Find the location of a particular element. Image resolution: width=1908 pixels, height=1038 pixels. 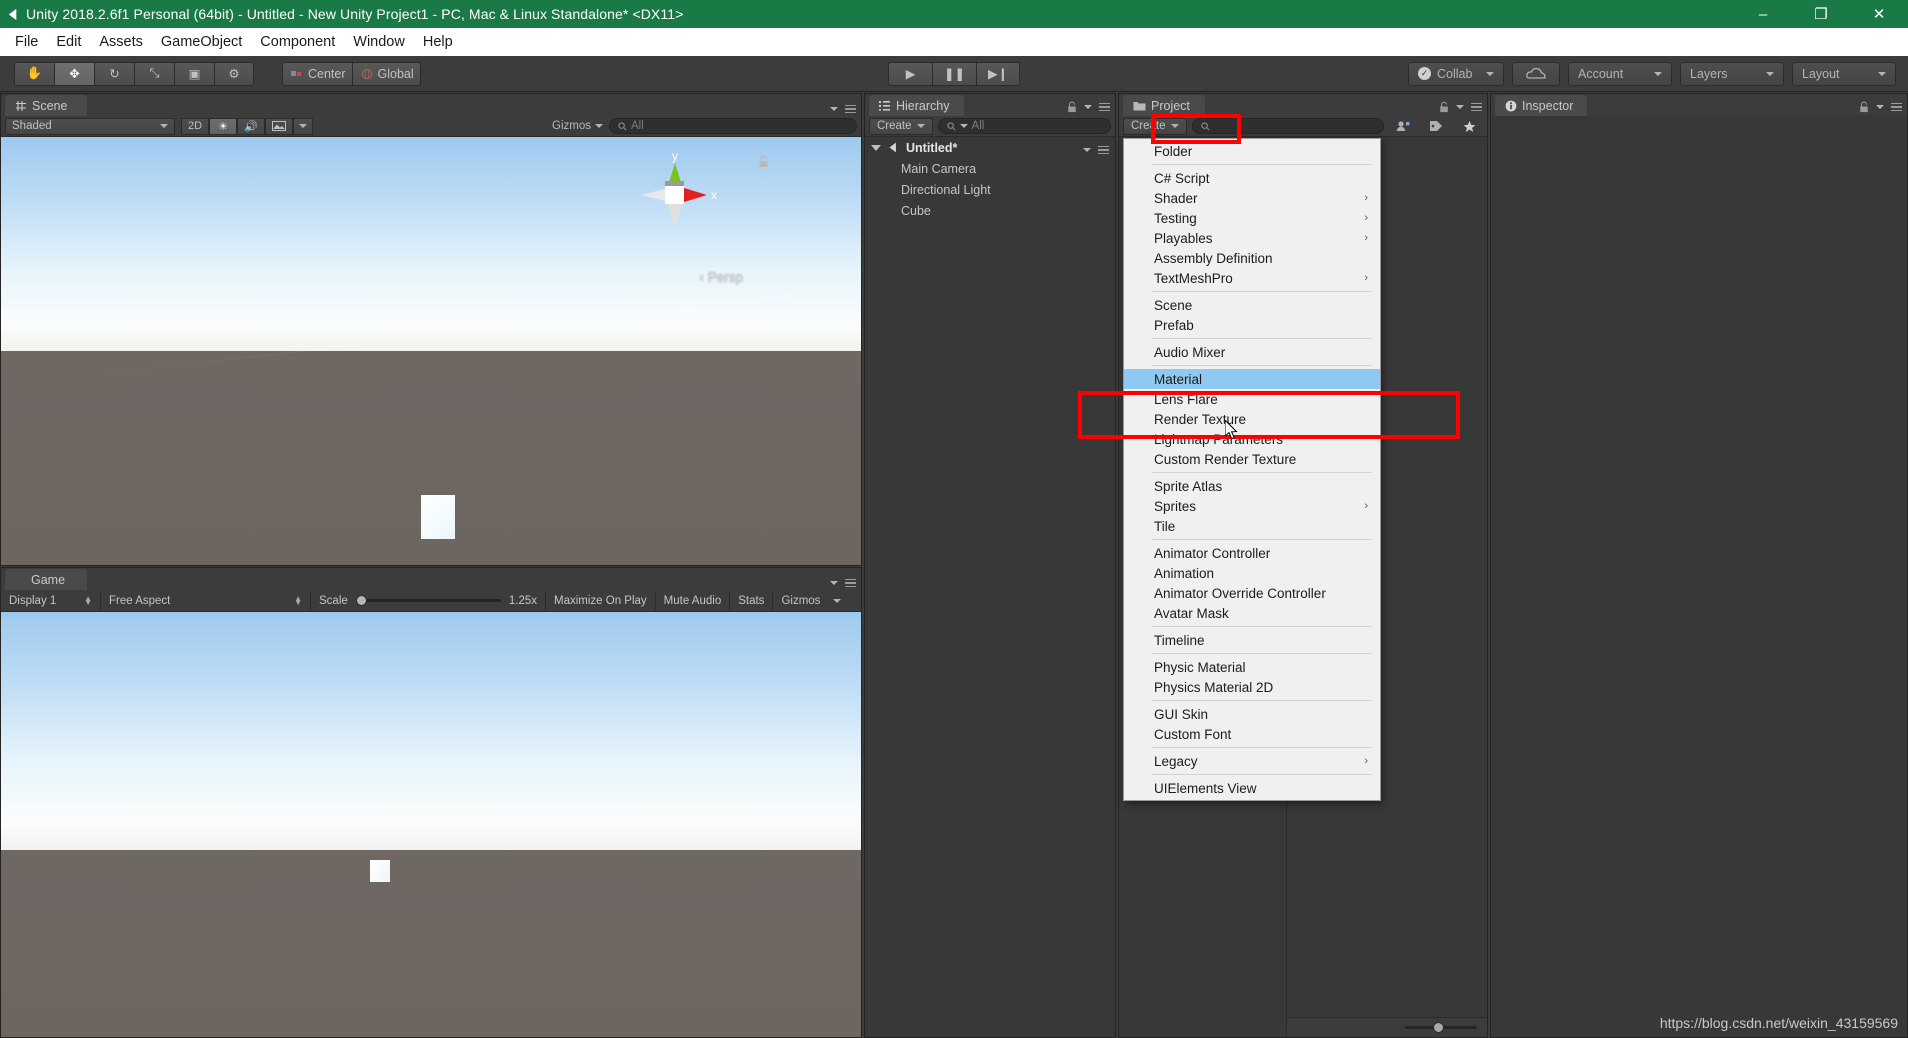

tab-scene: Scene is located at coordinates (46, 105).